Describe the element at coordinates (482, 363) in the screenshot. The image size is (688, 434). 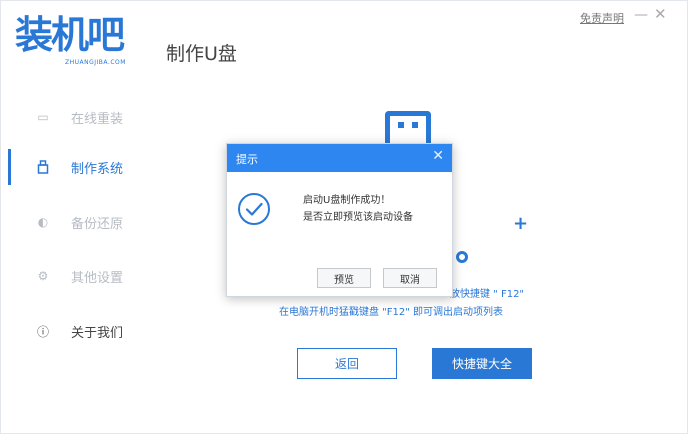
I see `shortcut-keys-button: 快捷键大全` at that location.